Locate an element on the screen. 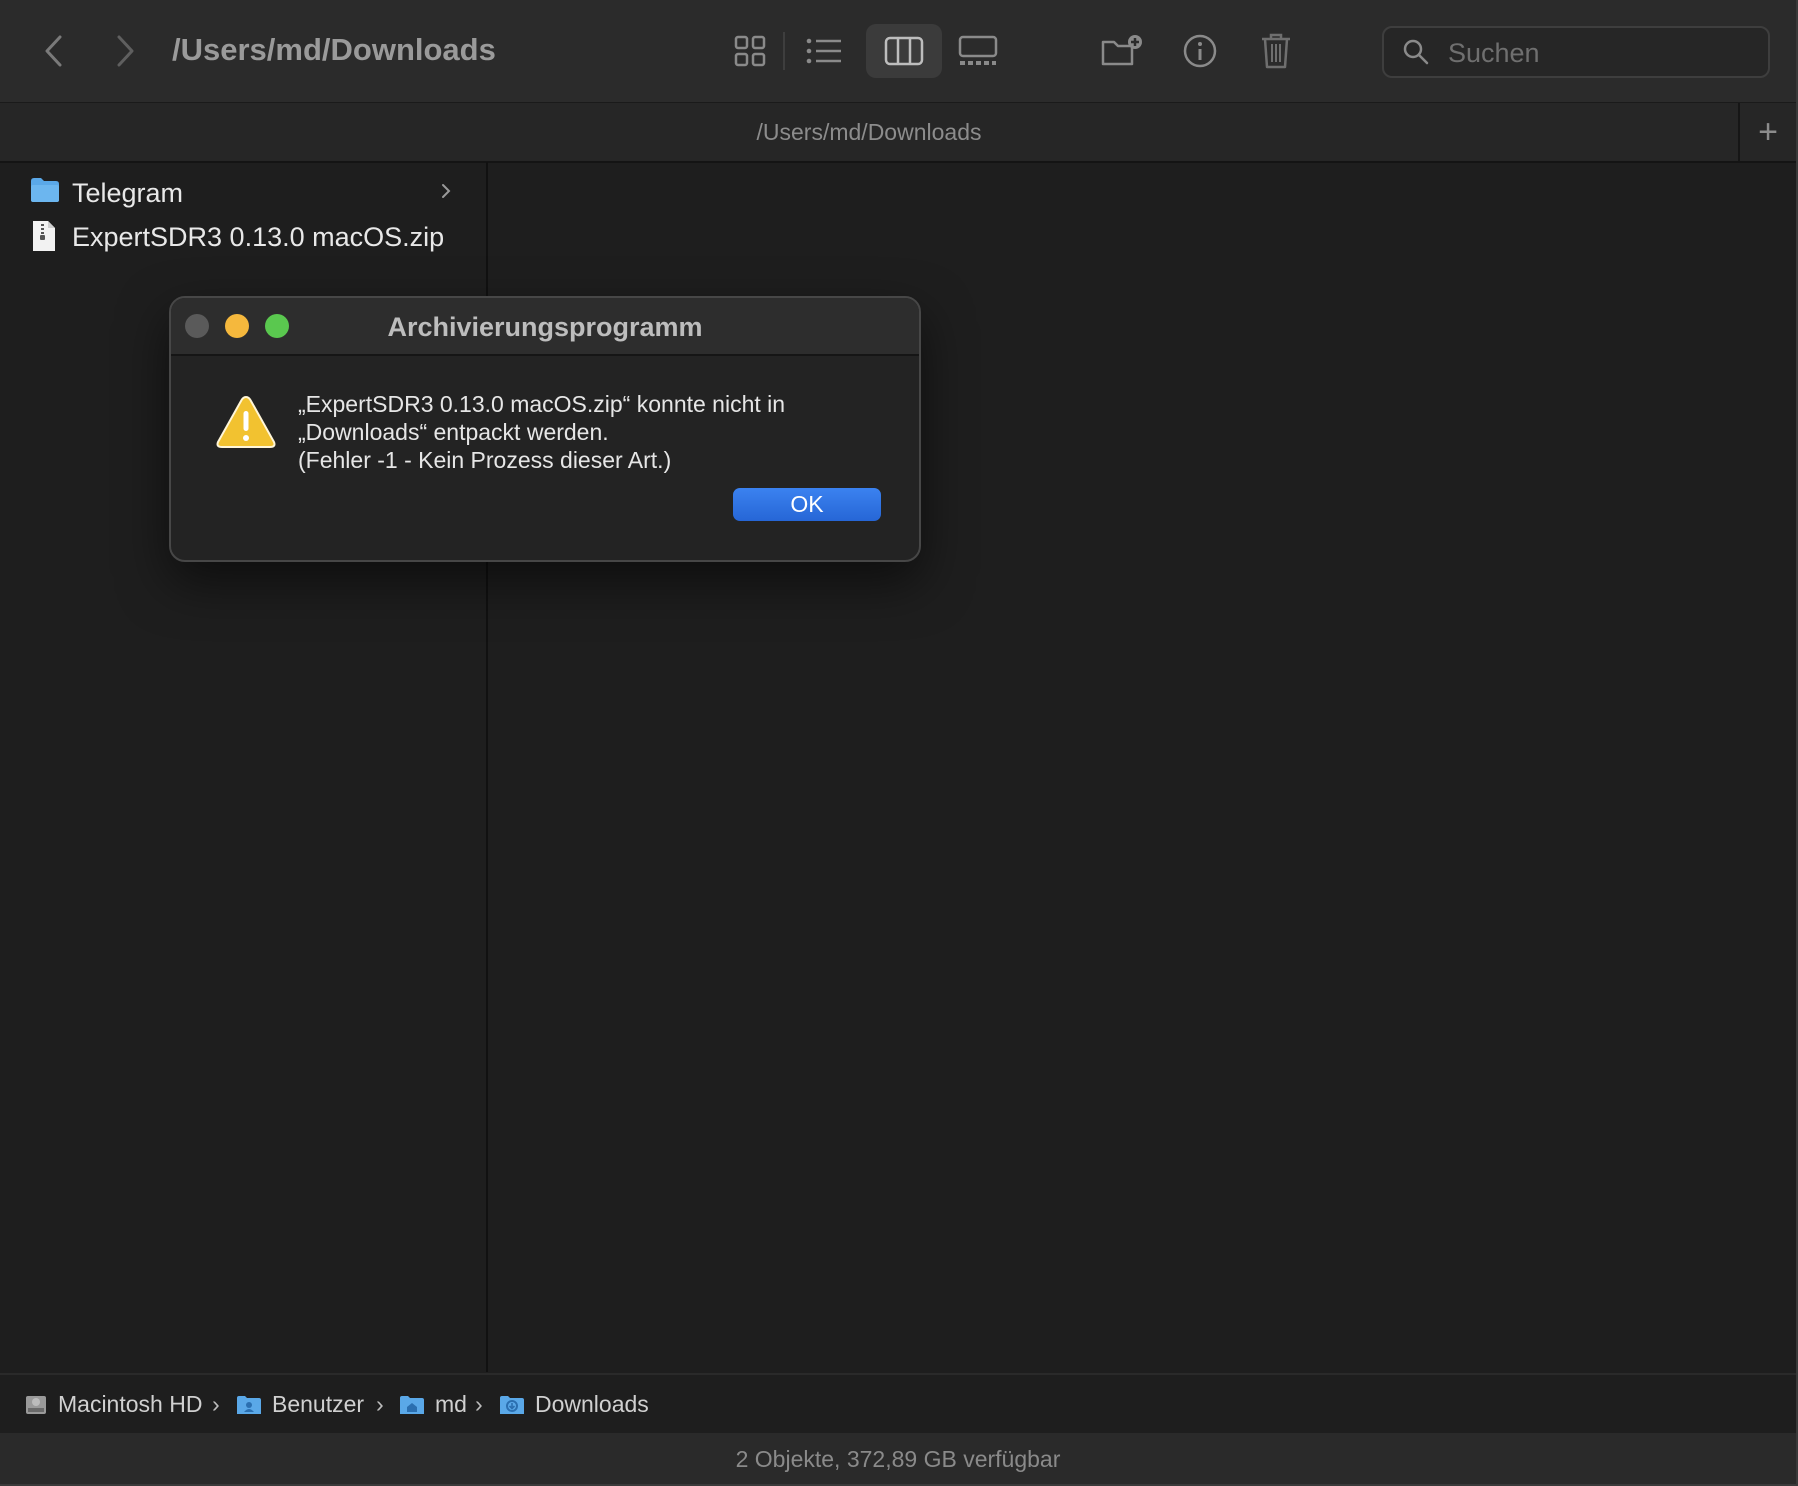 The height and width of the screenshot is (1486, 1798). toolbar: /Users/md/Downloads is located at coordinates (898, 51).